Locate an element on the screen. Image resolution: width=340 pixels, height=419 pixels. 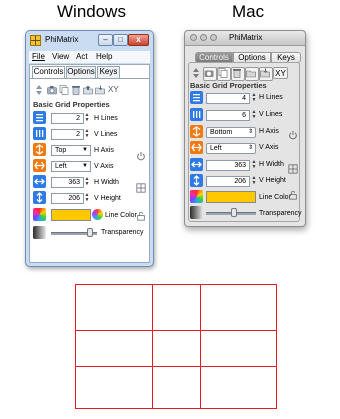
title-bar: PhiMatrix – □ x is located at coordinates (89, 40).